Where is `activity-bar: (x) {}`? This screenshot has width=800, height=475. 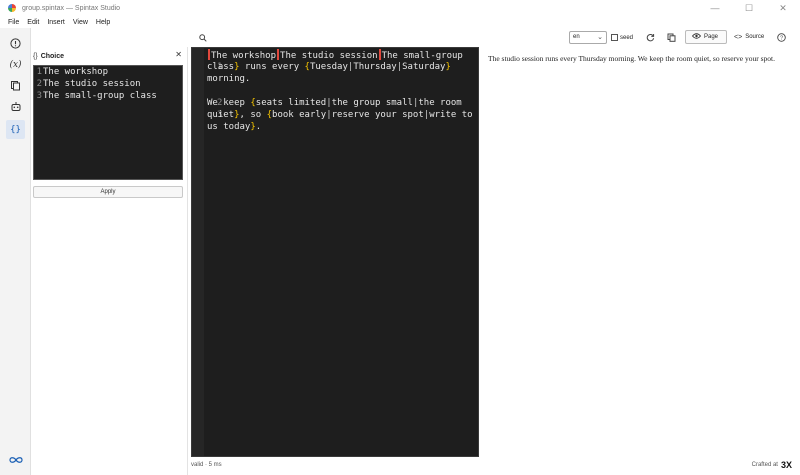 activity-bar: (x) {} is located at coordinates (15, 251).